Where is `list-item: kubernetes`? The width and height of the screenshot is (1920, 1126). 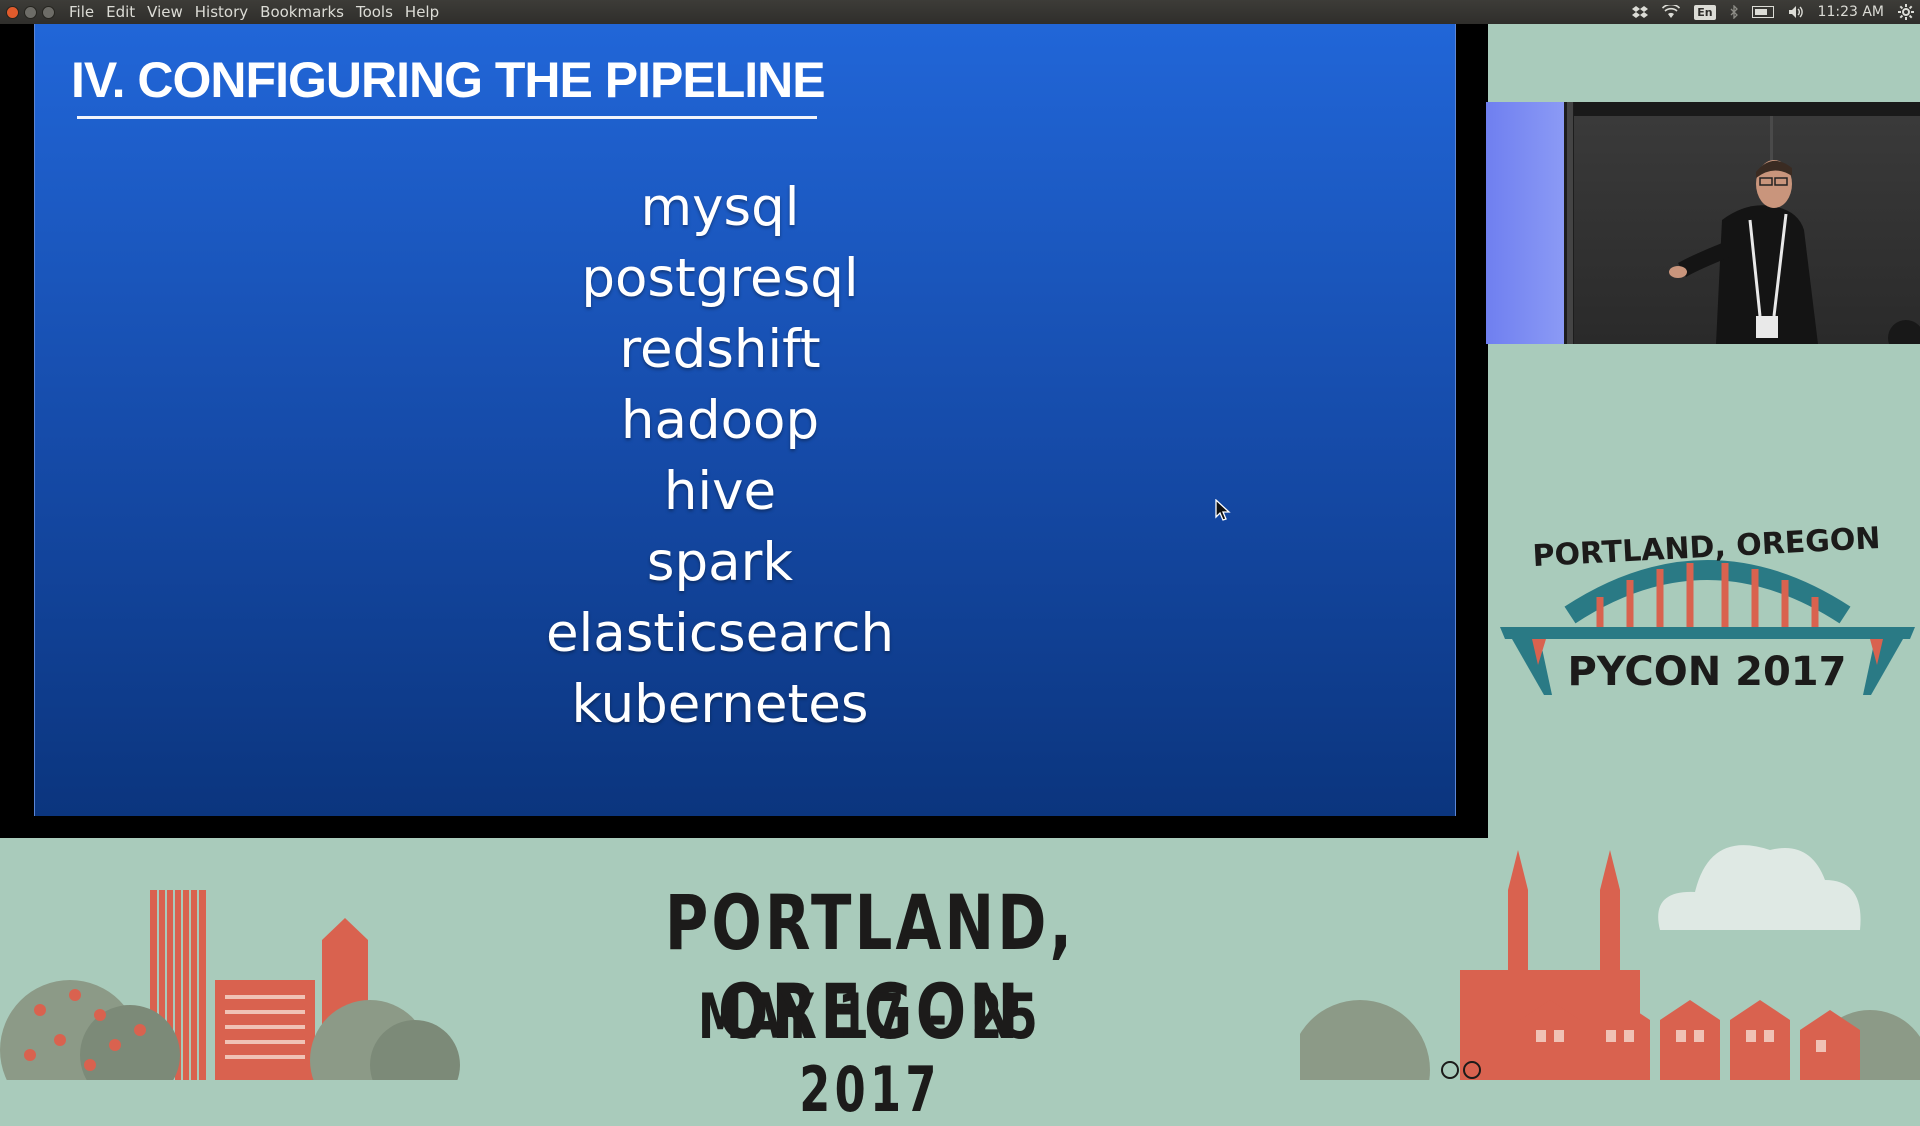
list-item: kubernetes is located at coordinates (720, 704).